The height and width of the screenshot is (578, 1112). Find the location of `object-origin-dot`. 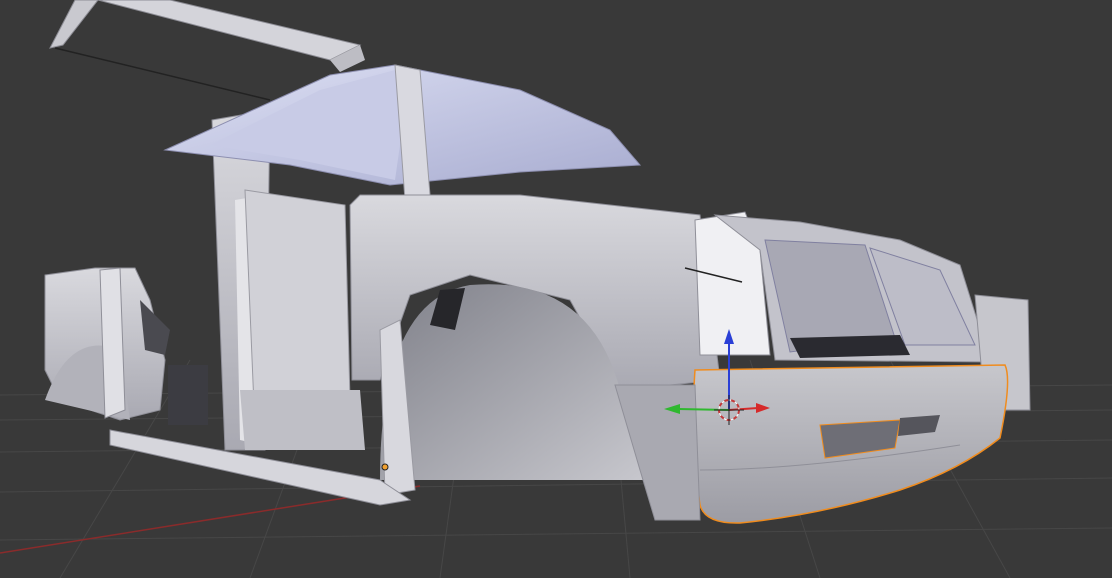

object-origin-dot is located at coordinates (385, 467).